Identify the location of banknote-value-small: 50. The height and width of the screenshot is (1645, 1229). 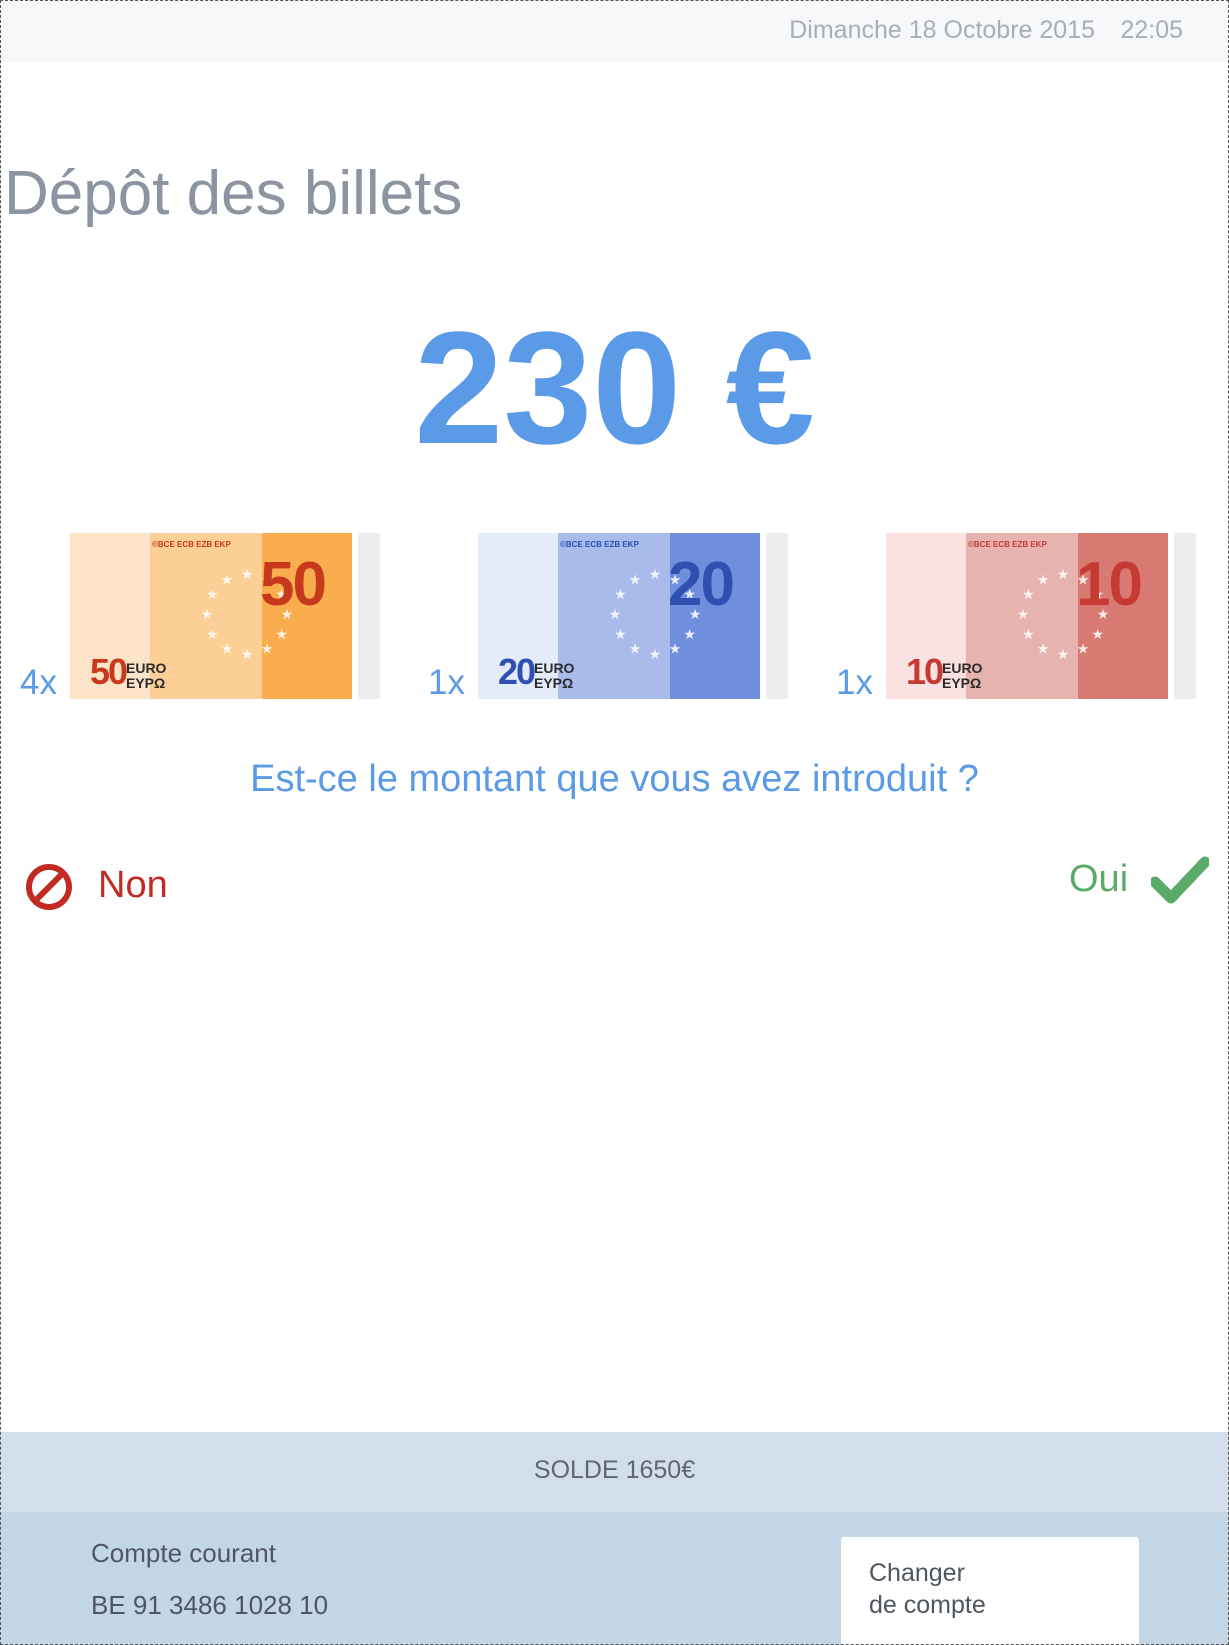
(109, 671).